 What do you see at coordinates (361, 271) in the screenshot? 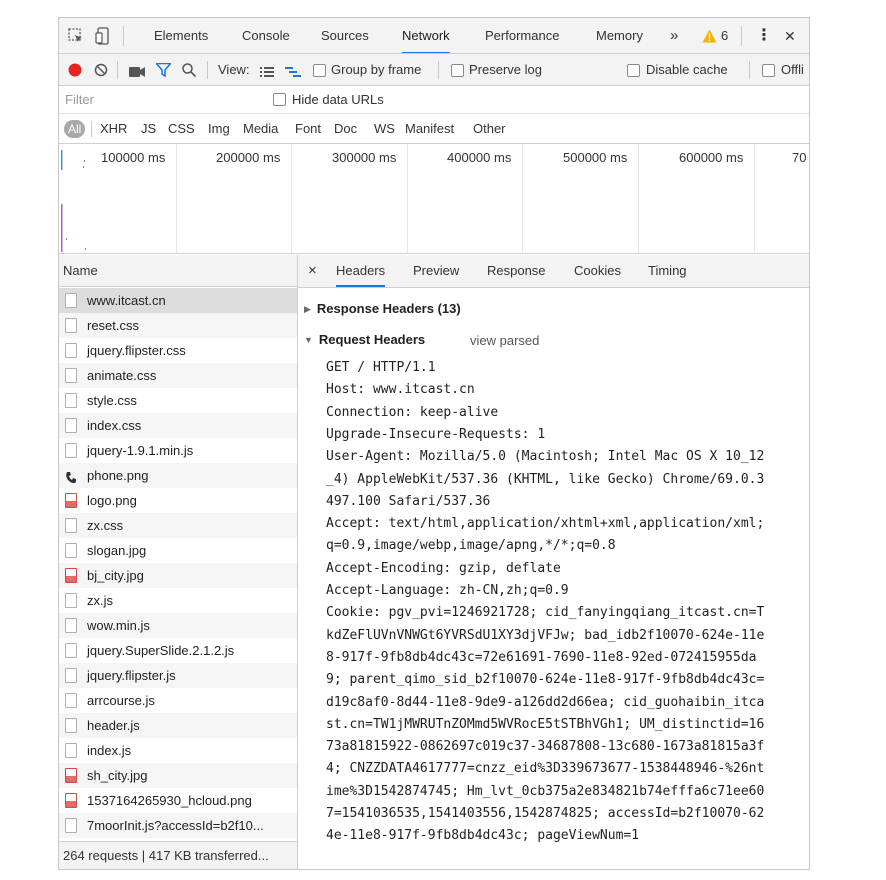
I see `tab-headers: Headers` at bounding box center [361, 271].